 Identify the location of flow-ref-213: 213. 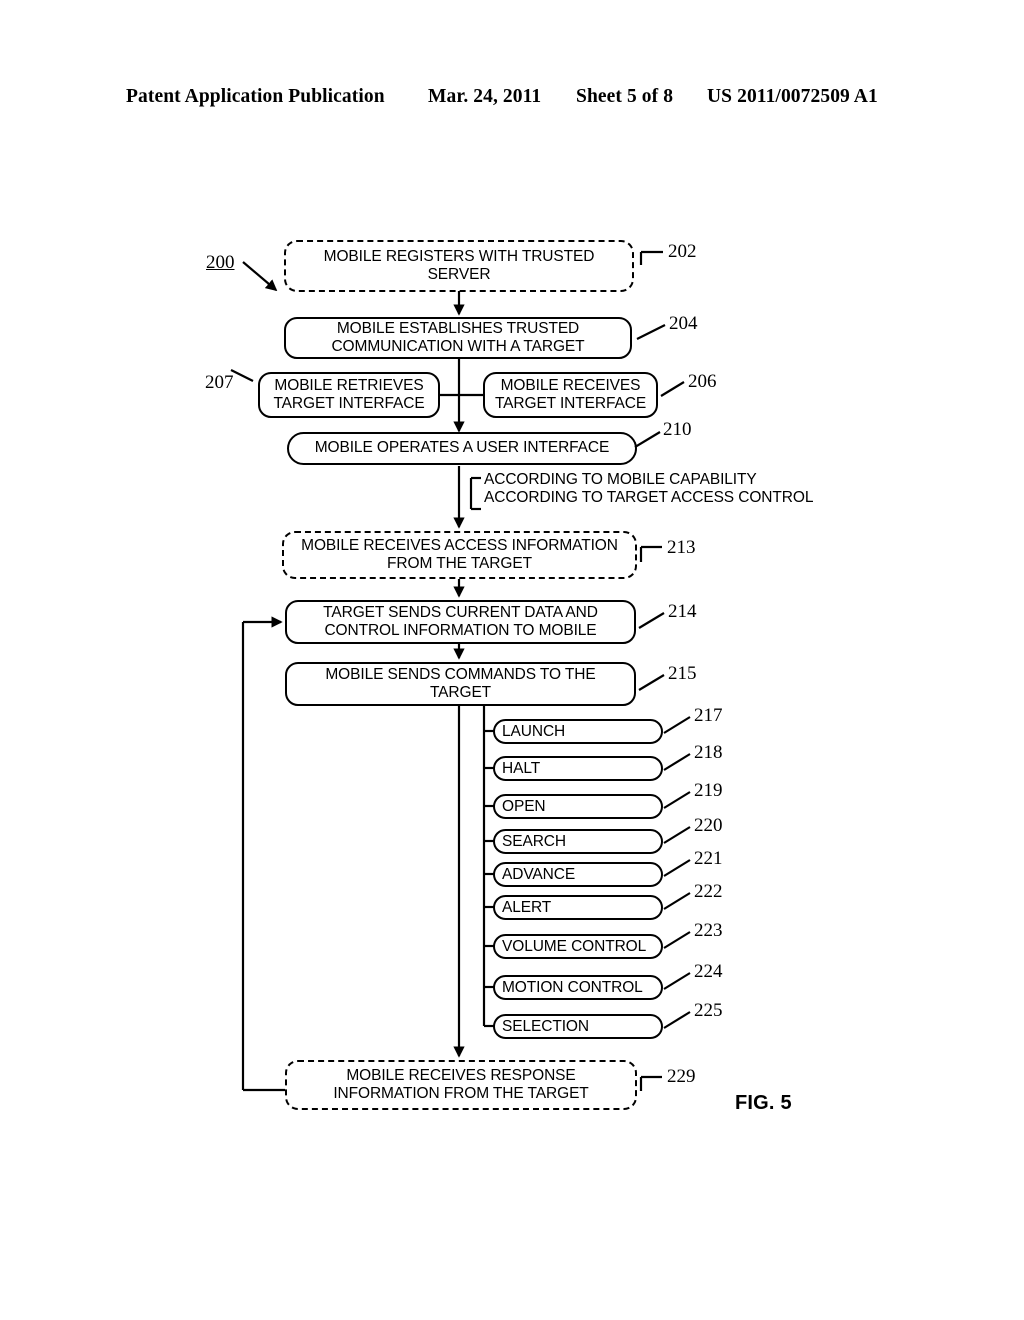
(681, 547).